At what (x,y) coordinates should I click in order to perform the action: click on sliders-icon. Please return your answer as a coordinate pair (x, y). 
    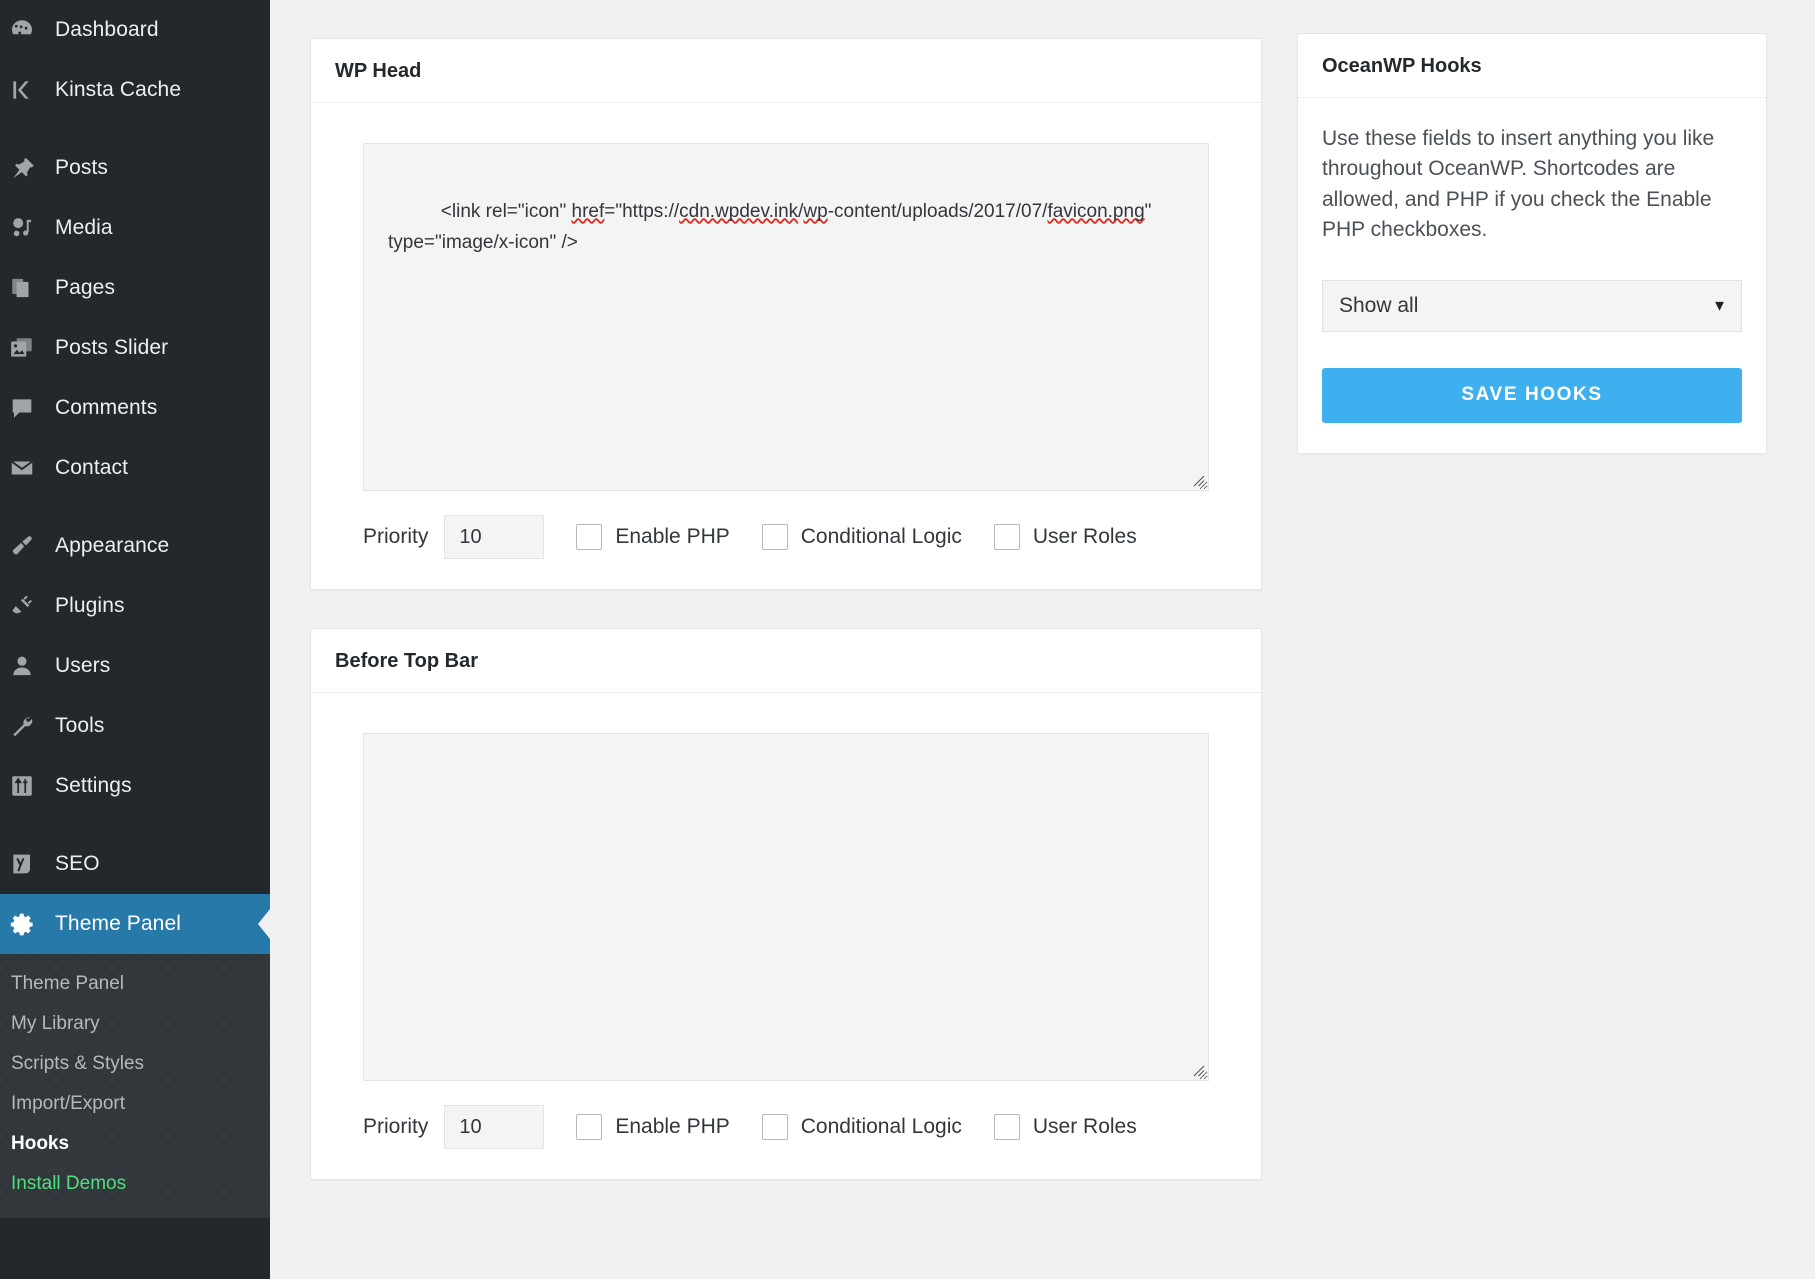
    Looking at the image, I should click on (32, 786).